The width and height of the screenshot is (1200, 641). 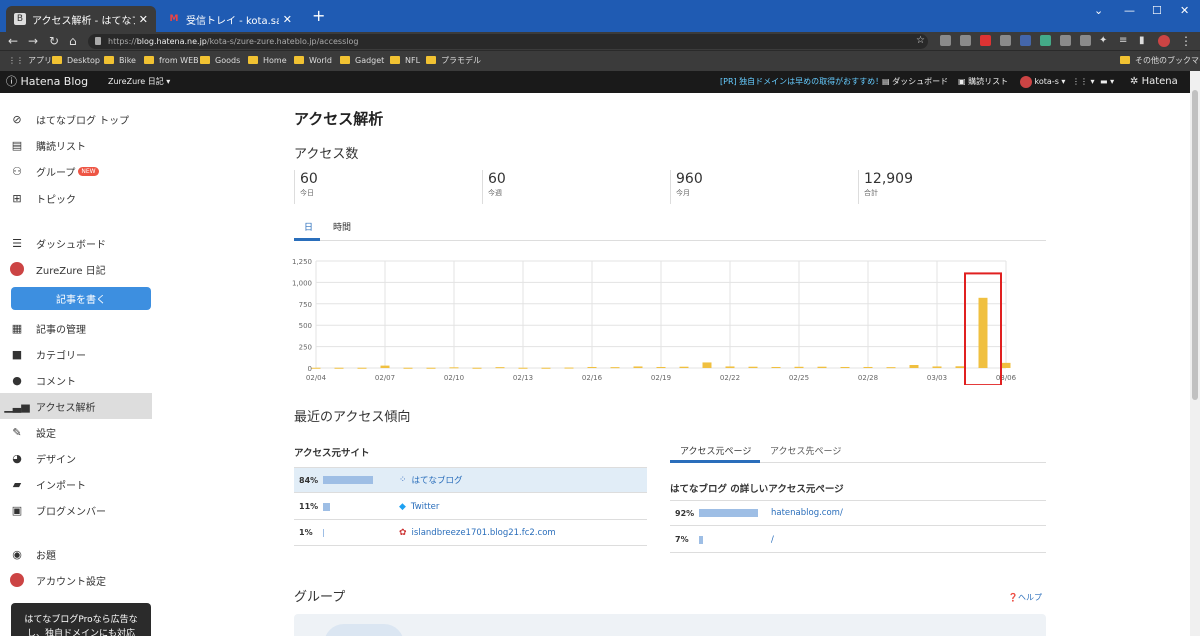 What do you see at coordinates (88, 171) in the screenshot?
I see `new-badge: NEW` at bounding box center [88, 171].